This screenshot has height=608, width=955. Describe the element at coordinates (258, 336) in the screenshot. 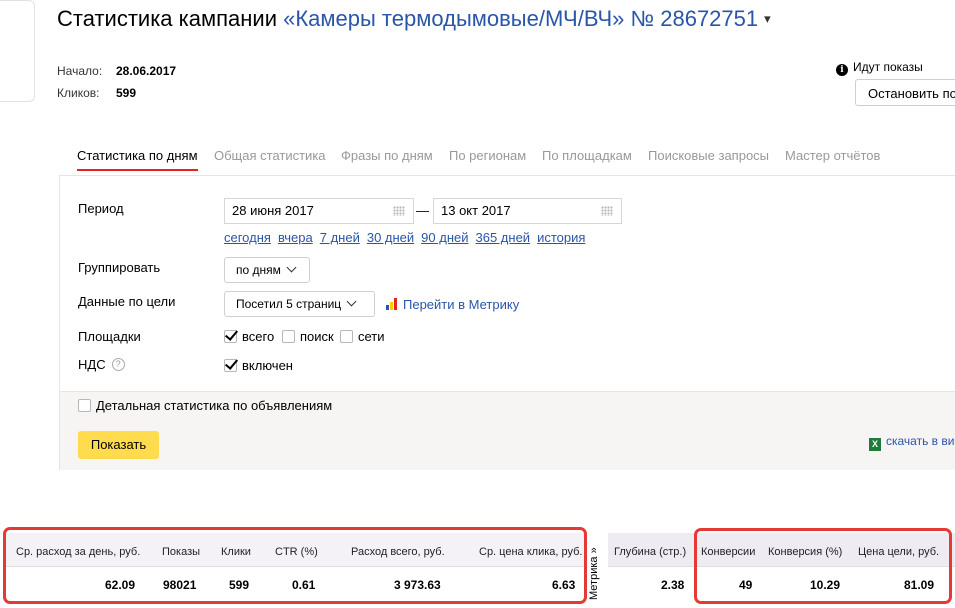

I see `platform-all-label: всего` at that location.